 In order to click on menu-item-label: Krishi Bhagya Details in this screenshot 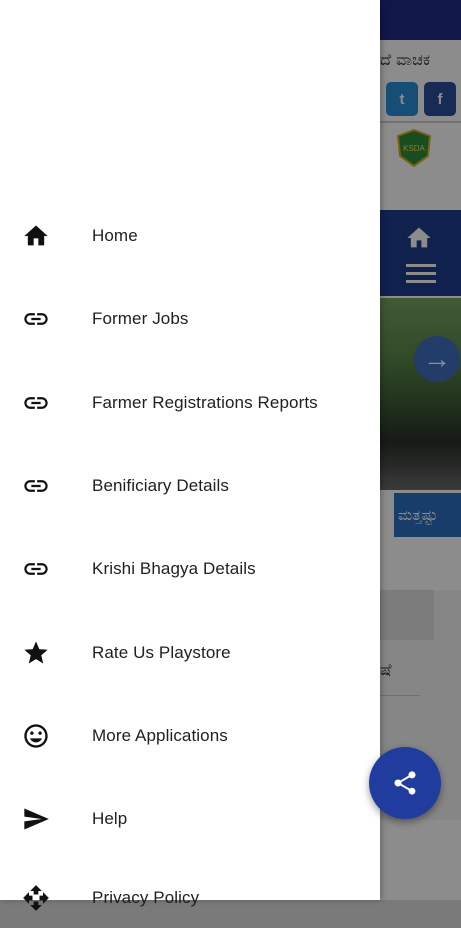, I will do `click(174, 568)`.